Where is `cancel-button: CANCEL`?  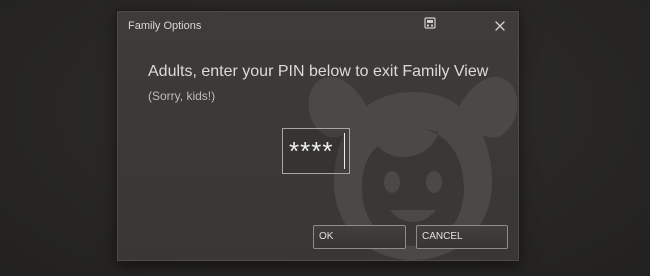 cancel-button: CANCEL is located at coordinates (462, 237).